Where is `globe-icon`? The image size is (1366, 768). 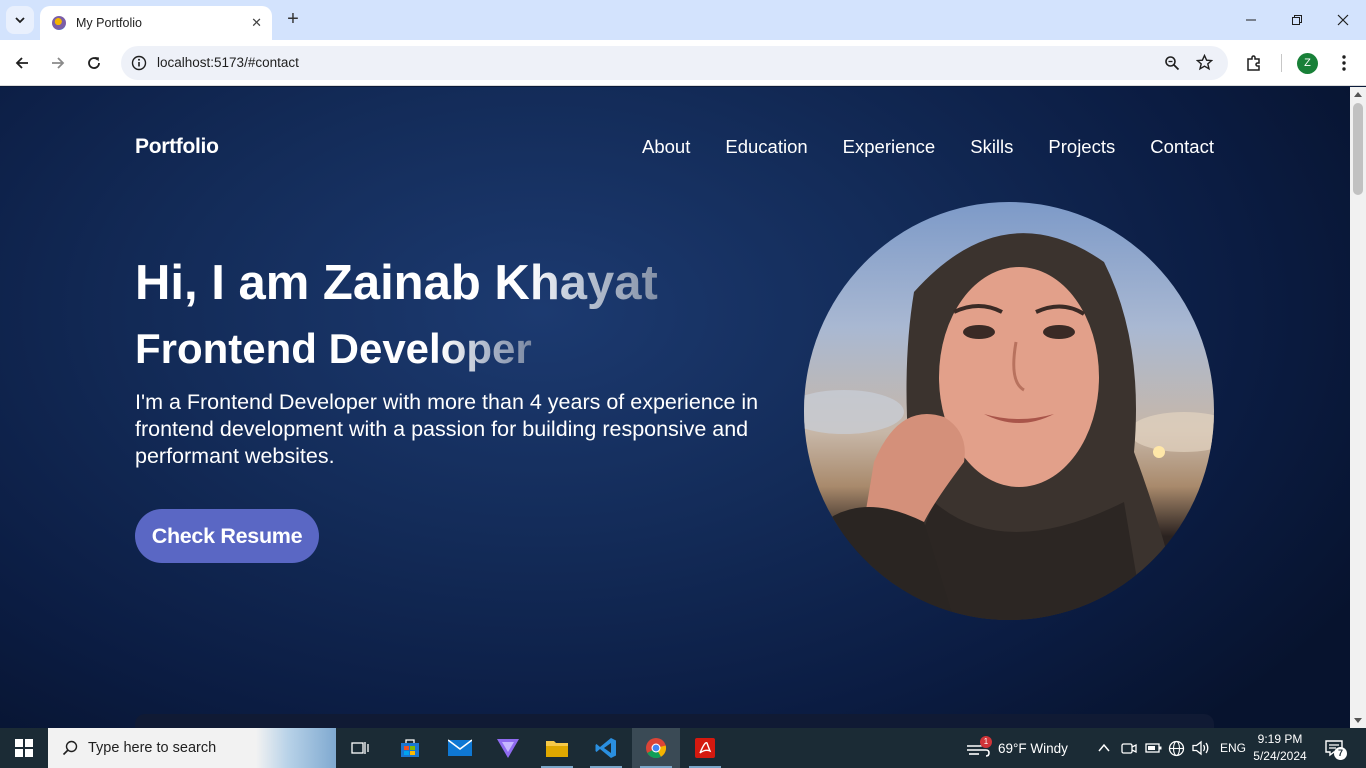
globe-icon is located at coordinates (1176, 748).